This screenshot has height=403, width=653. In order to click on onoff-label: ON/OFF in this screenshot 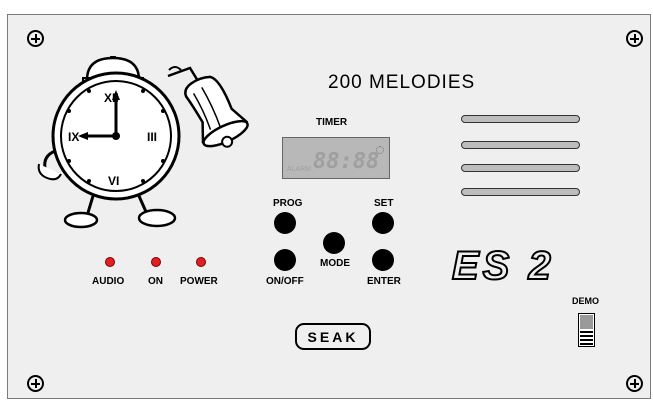, I will do `click(285, 281)`.